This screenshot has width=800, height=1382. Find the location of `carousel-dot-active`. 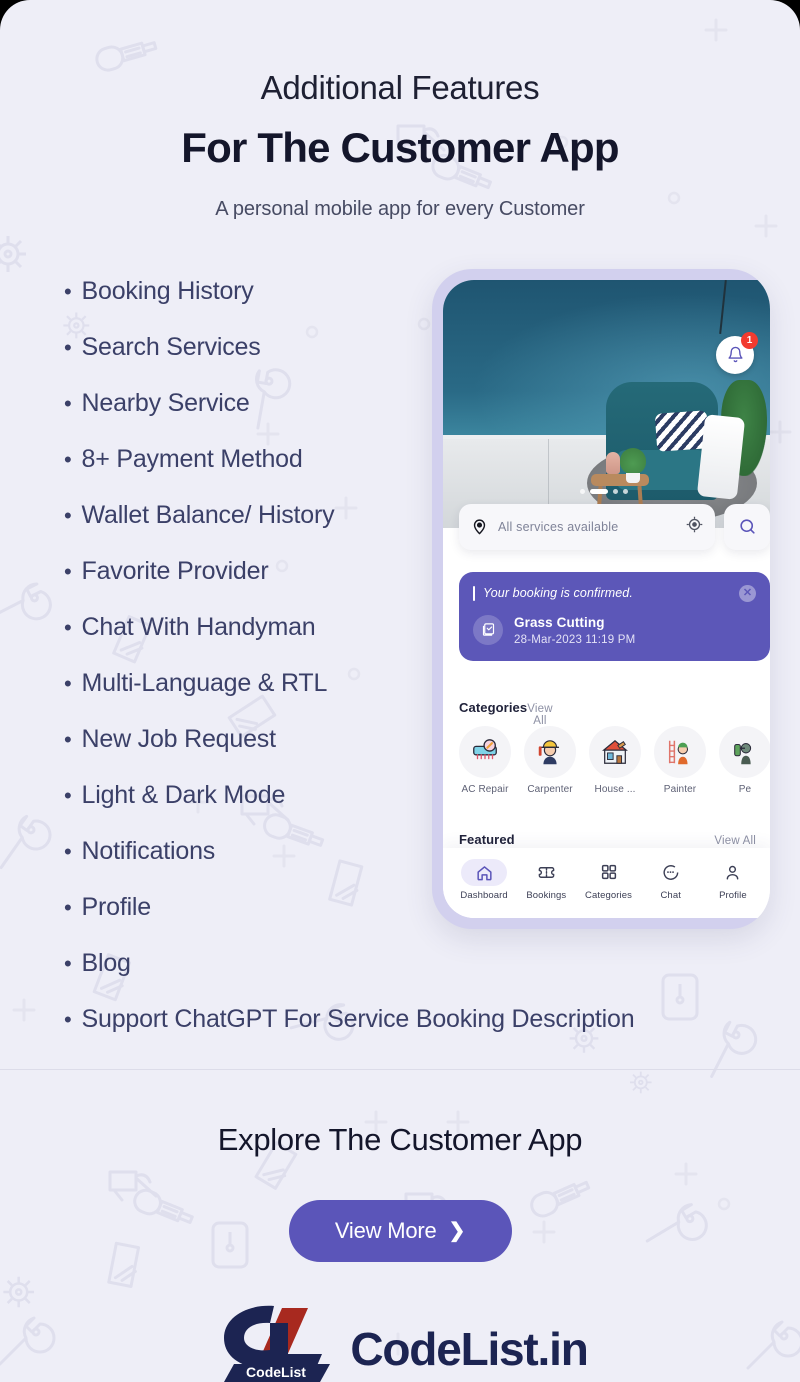

carousel-dot-active is located at coordinates (599, 491).